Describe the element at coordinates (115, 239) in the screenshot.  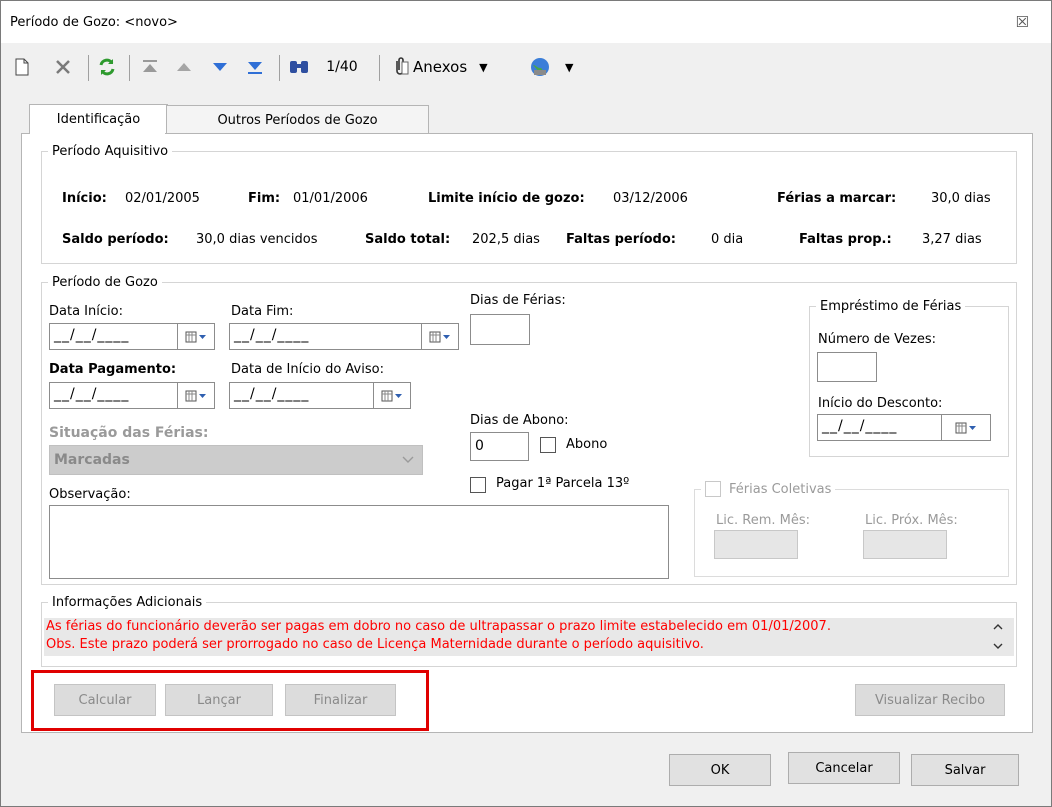
I see `saldo-periodo-label: Saldo período:` at that location.